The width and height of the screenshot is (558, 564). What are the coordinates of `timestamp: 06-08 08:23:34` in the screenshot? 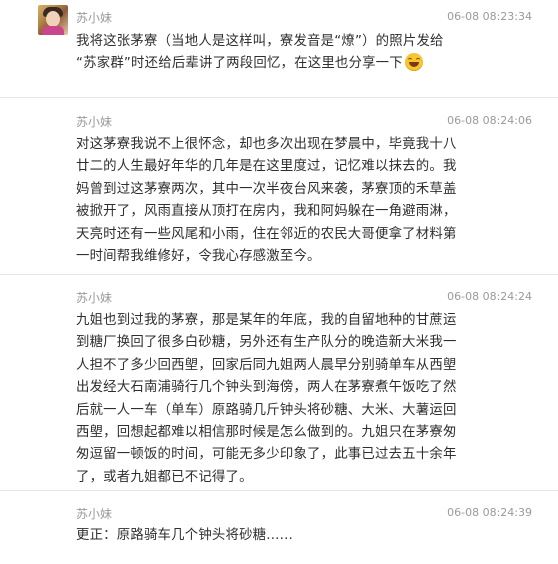 It's located at (489, 16).